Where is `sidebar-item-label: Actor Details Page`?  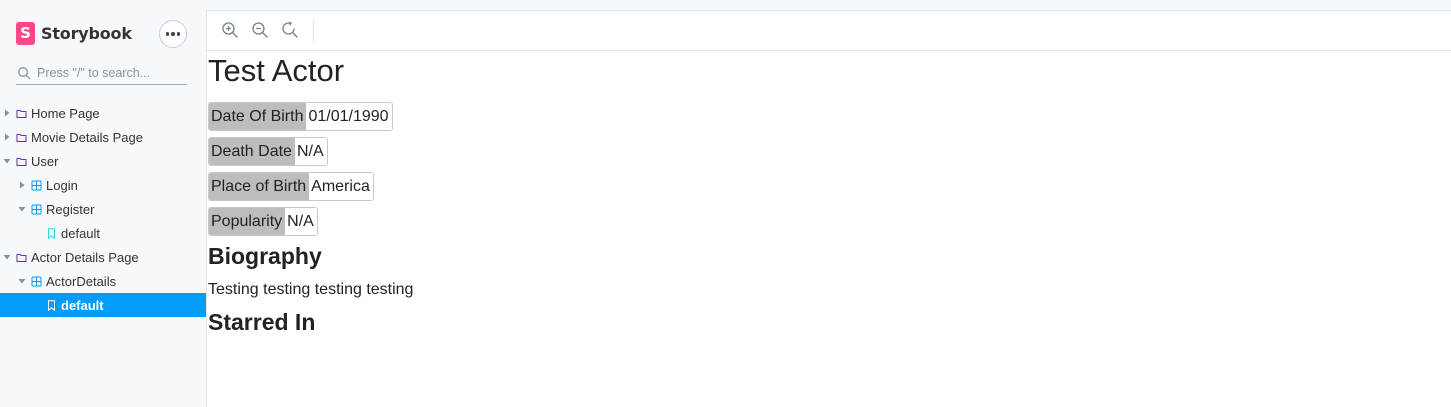
sidebar-item-label: Actor Details Page is located at coordinates (85, 257).